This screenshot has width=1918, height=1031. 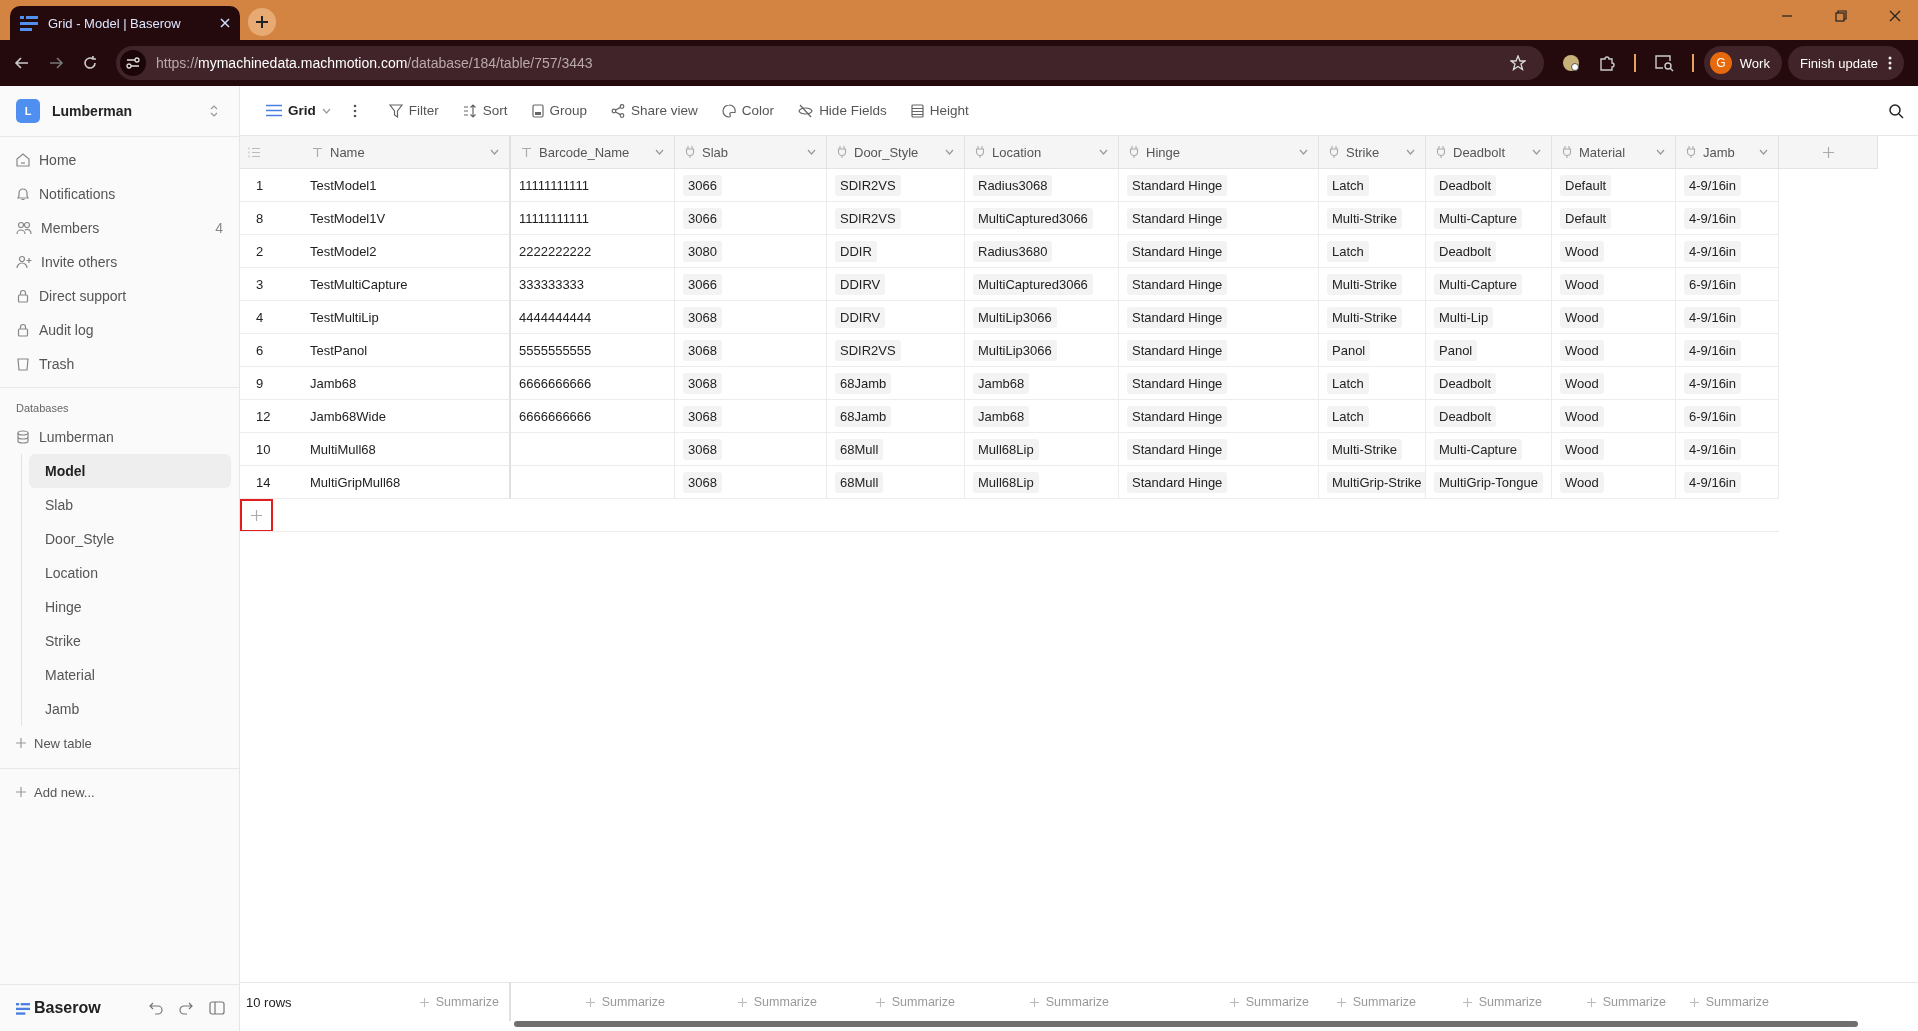 I want to click on finish-update-button: Finish update, so click(x=1845, y=63).